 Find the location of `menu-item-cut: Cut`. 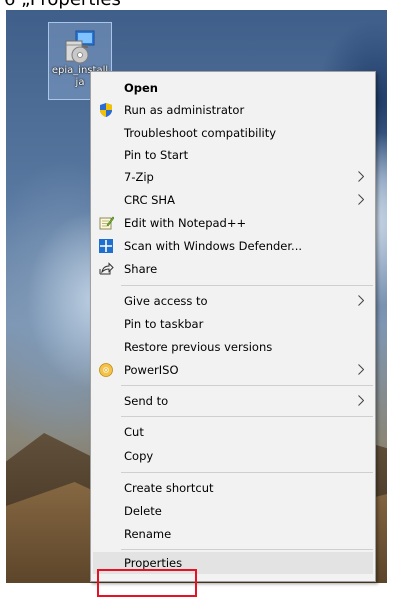

menu-item-cut: Cut is located at coordinates (233, 432).